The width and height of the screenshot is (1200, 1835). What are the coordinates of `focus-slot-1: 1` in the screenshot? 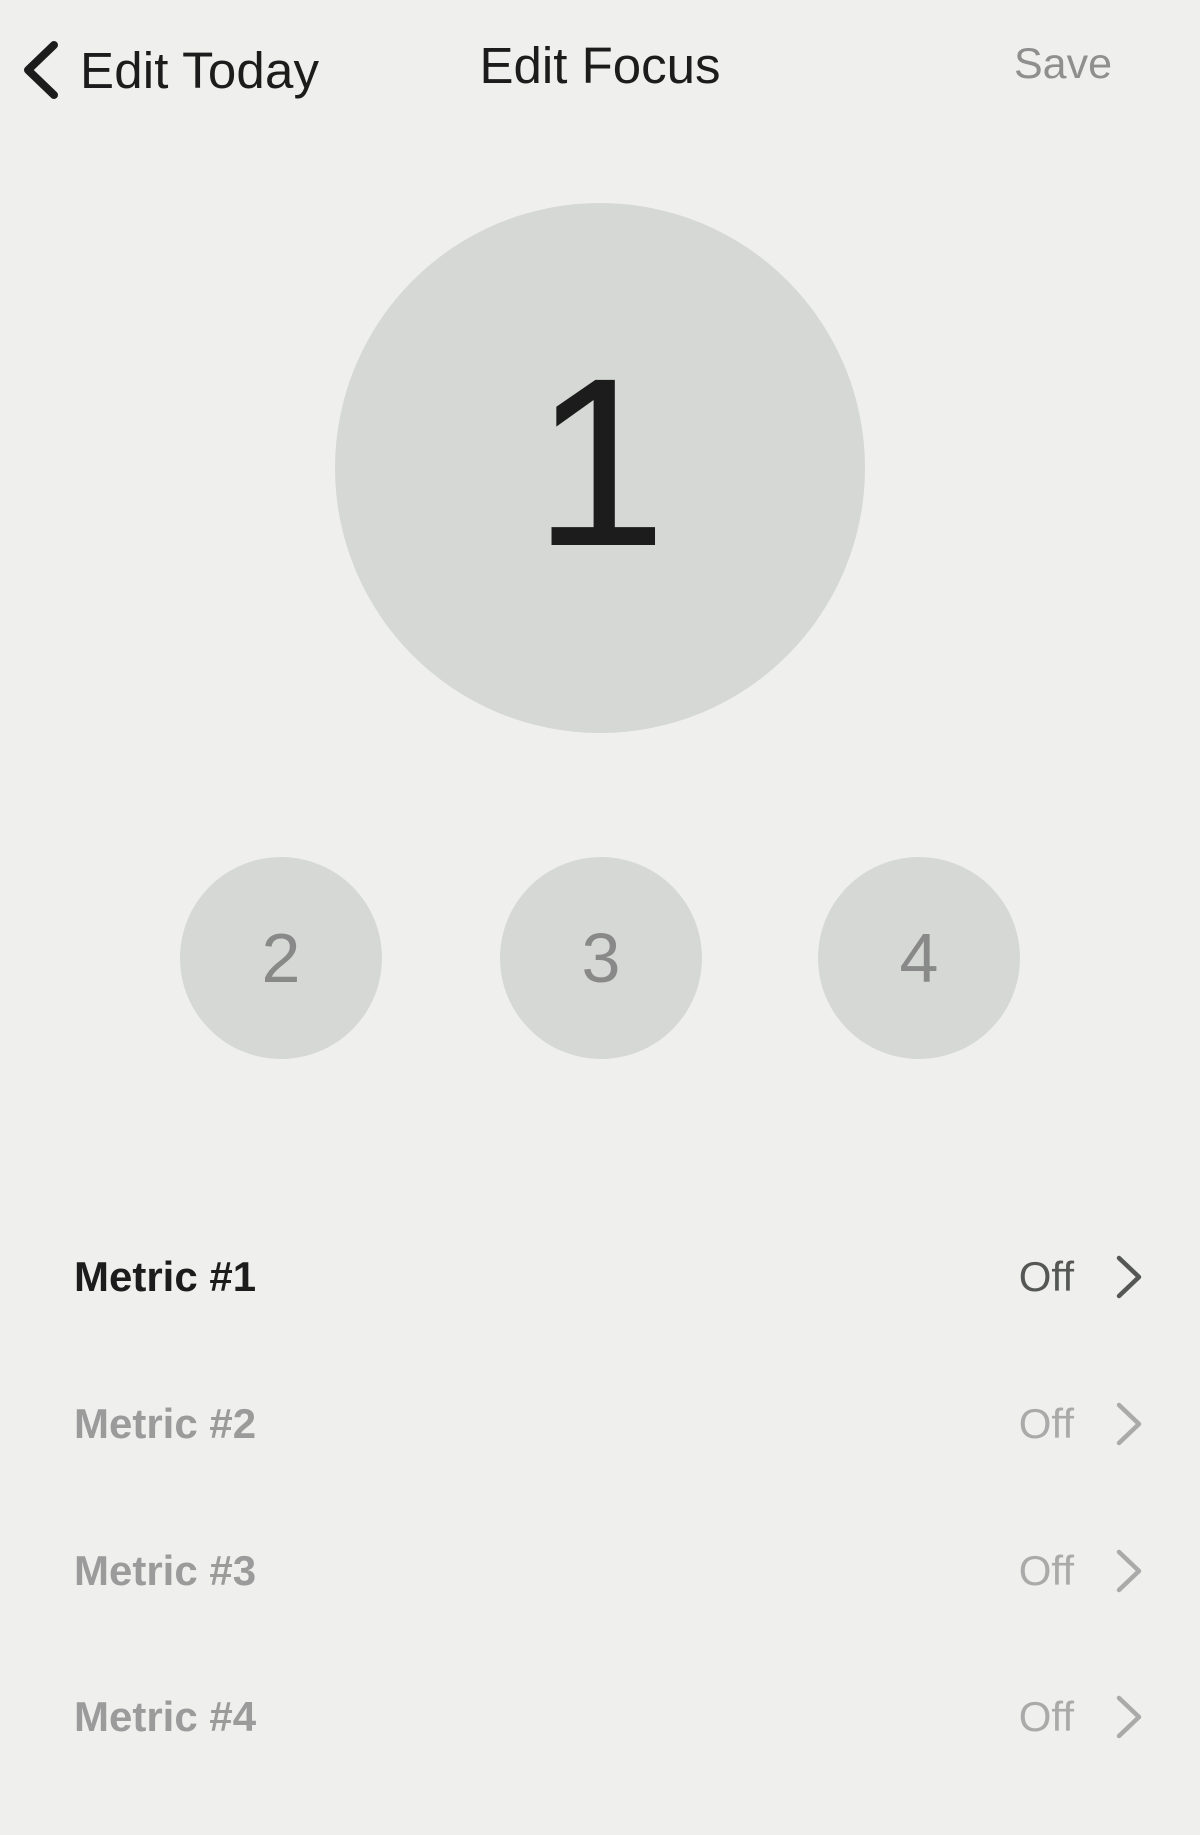 It's located at (600, 468).